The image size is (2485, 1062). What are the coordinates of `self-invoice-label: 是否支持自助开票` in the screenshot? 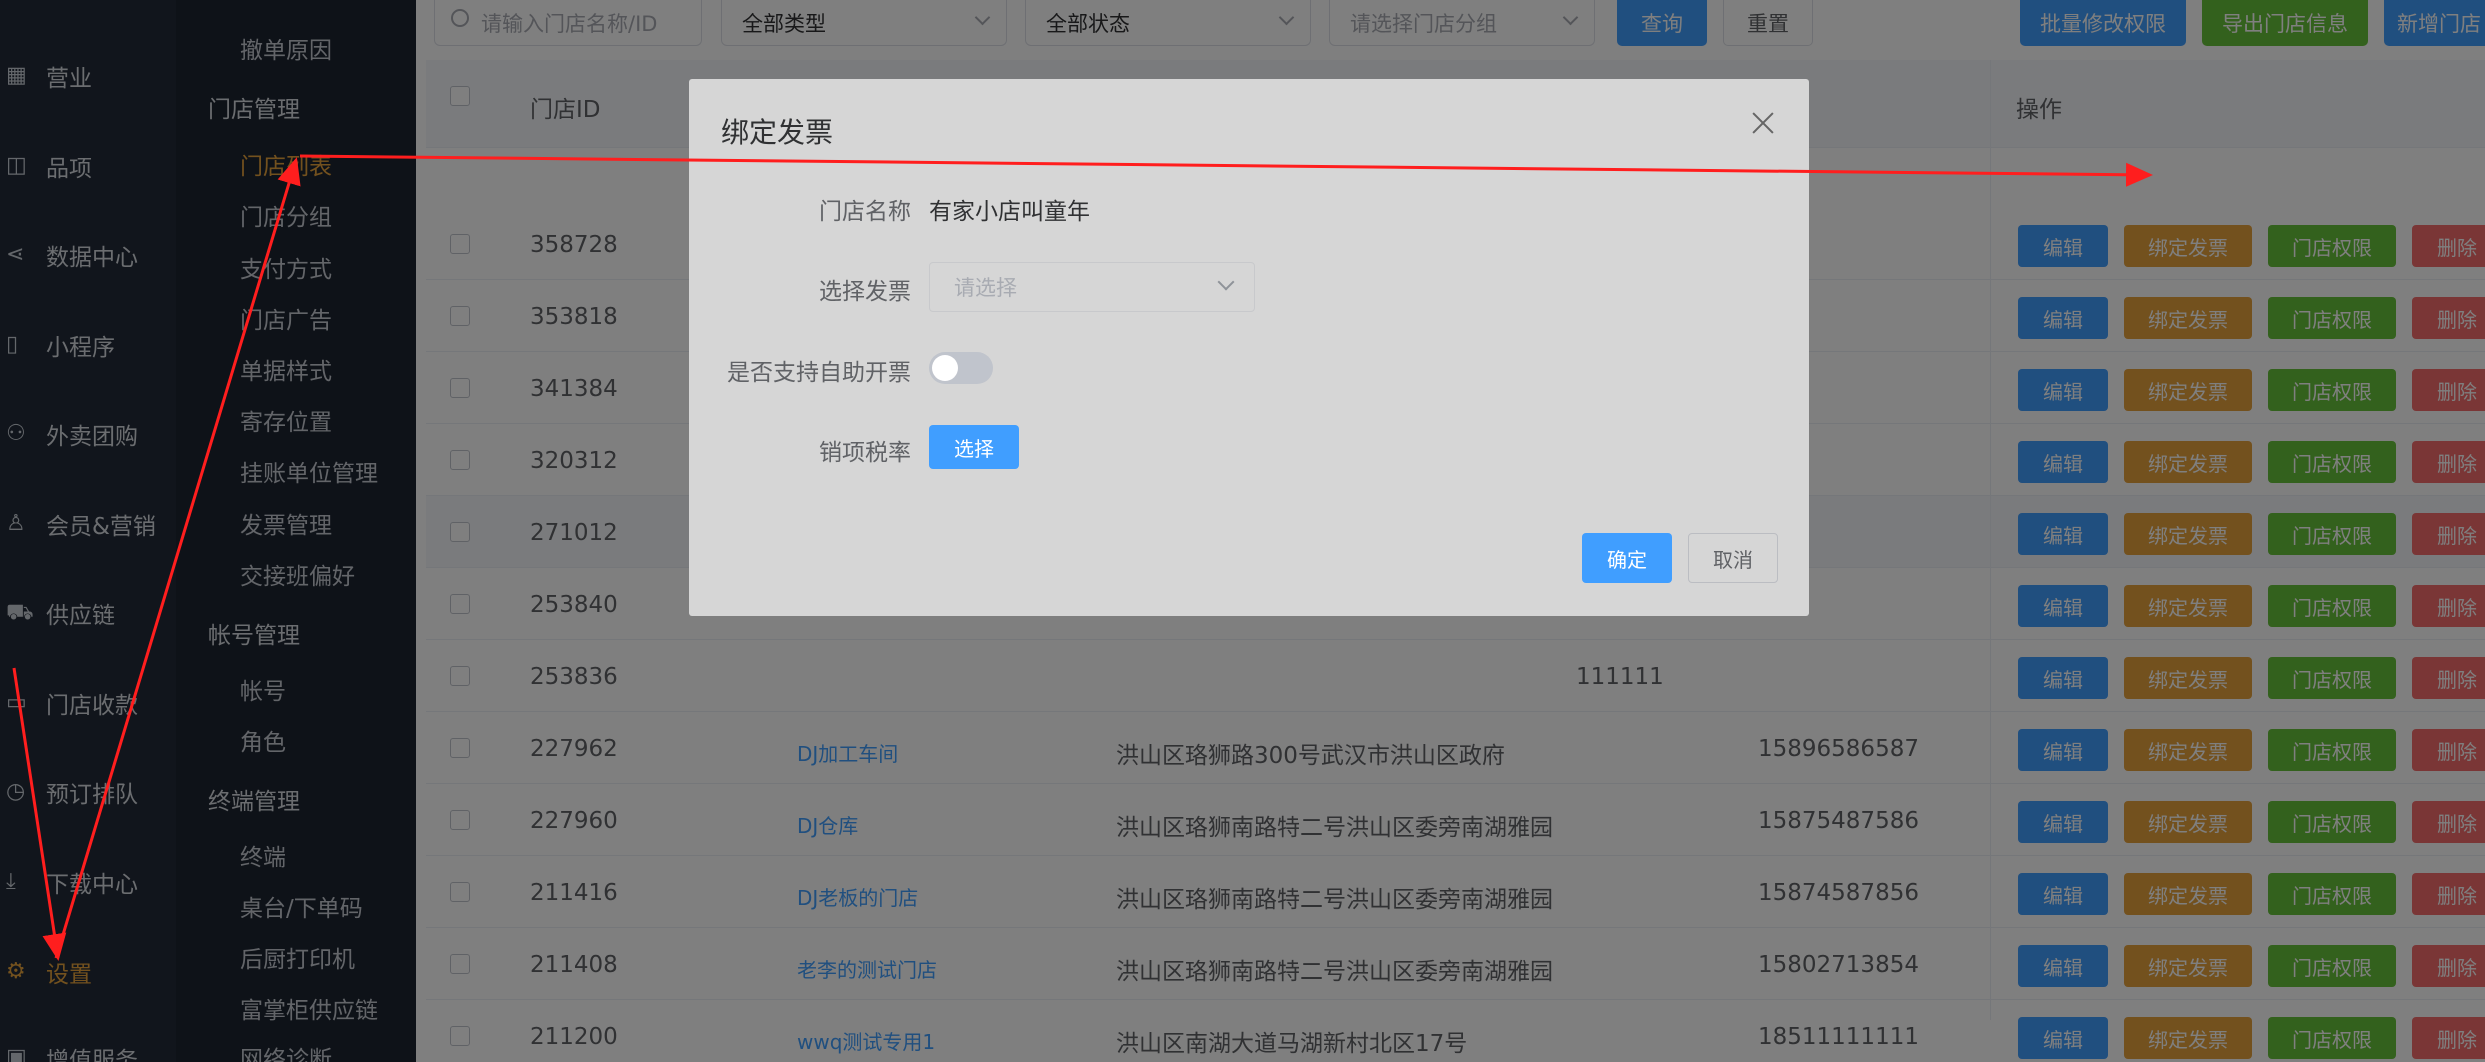 It's located at (819, 373).